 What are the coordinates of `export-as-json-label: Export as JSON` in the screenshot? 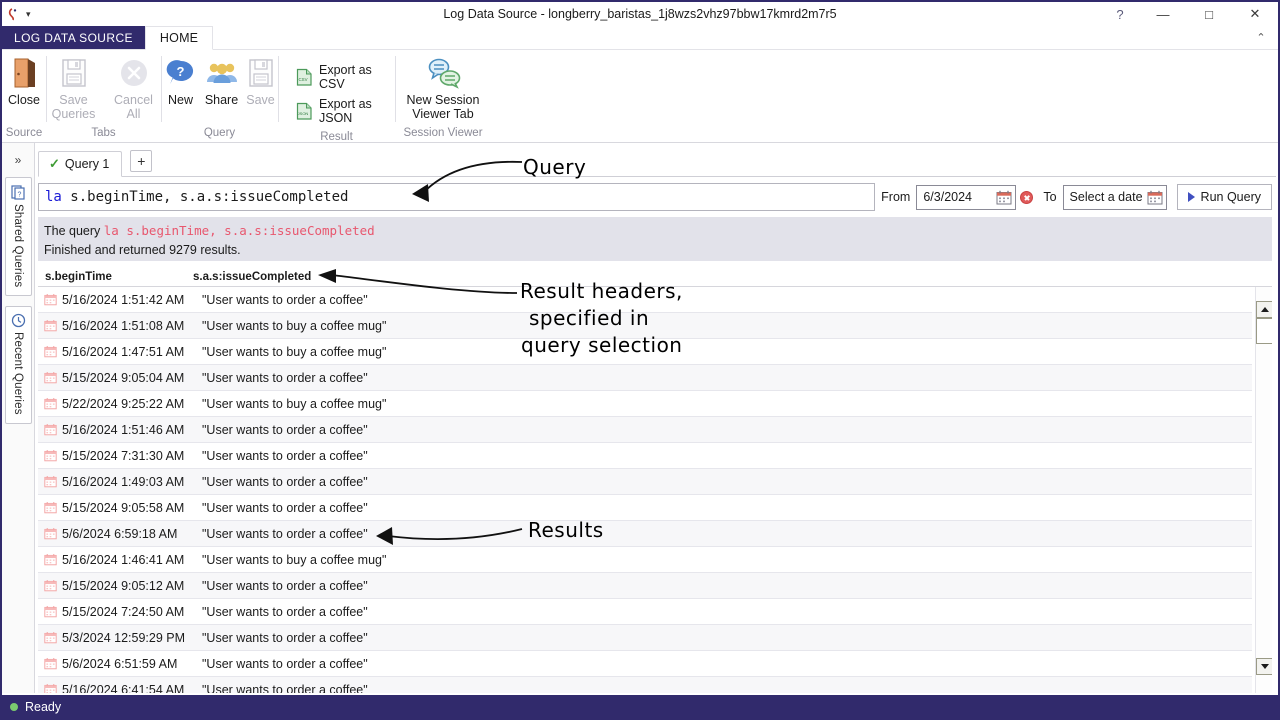 It's located at (345, 111).